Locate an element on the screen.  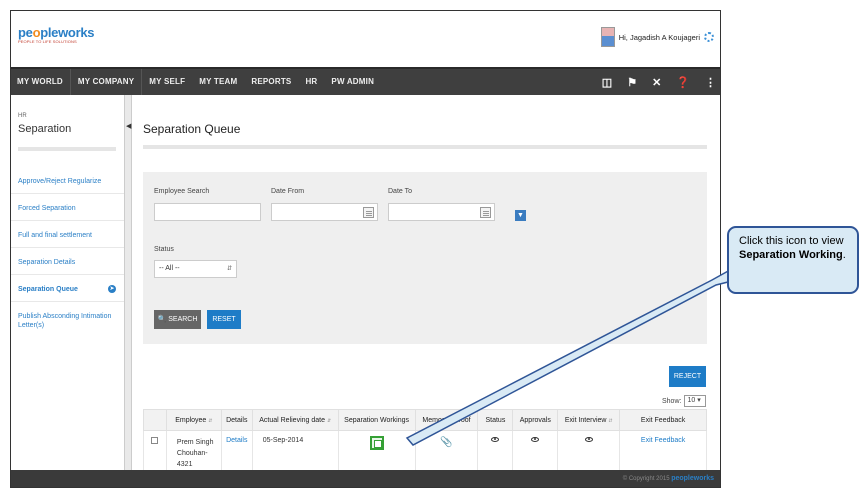
memos-proof-cell: 📎 is located at coordinates (446, 452).